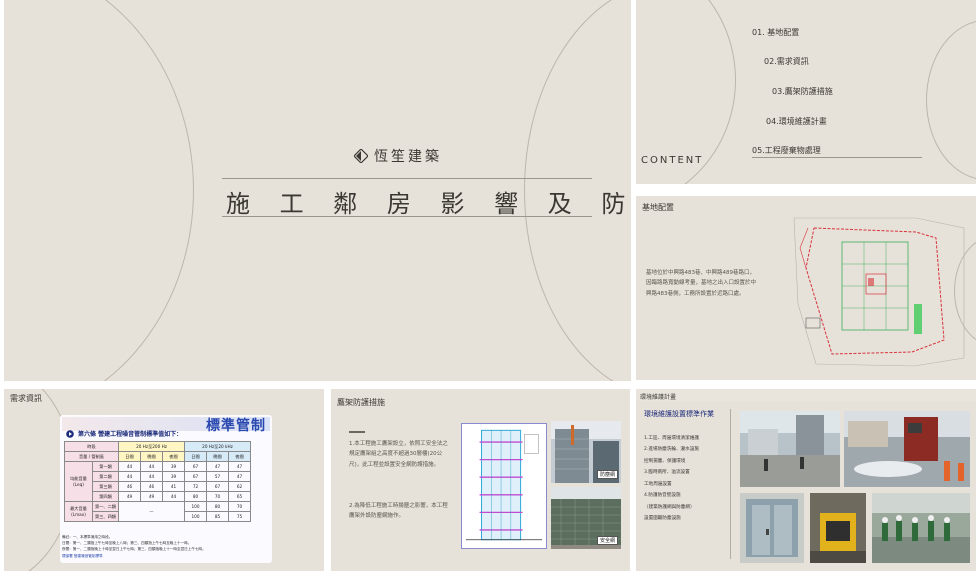  I want to click on site-workers-photo, so click(921, 528).